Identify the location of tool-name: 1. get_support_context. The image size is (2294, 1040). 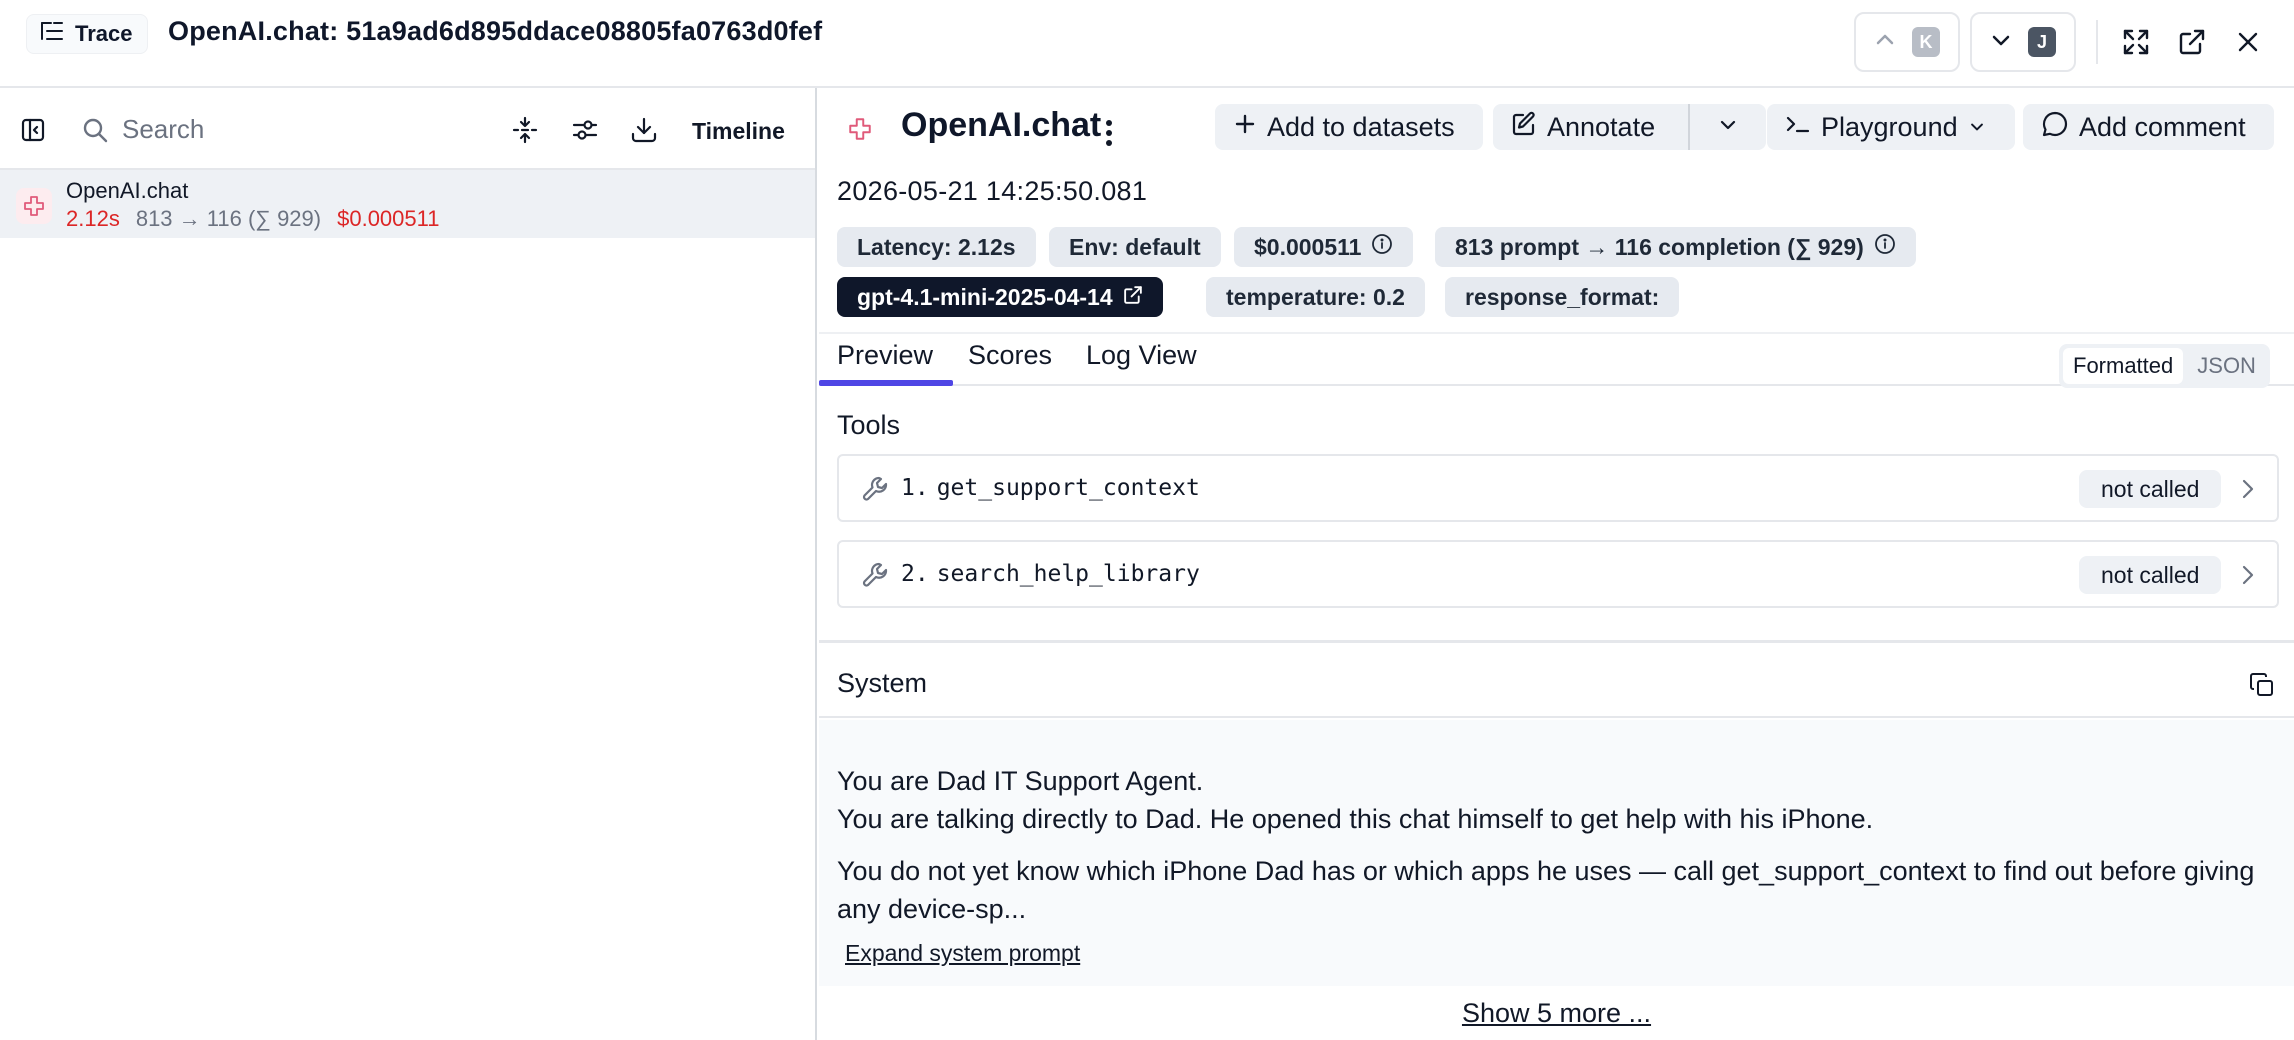
(1050, 488).